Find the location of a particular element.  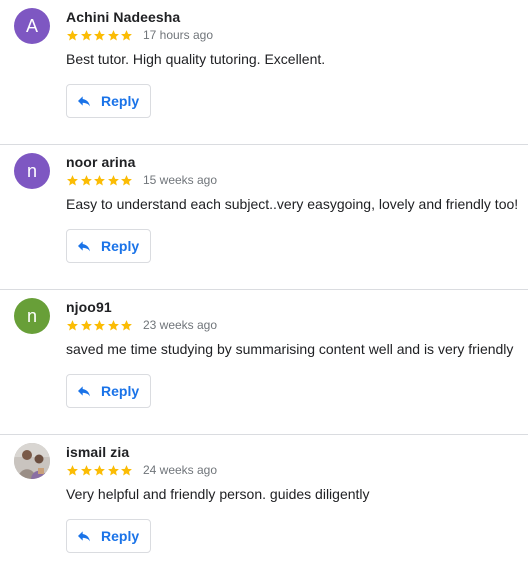

review-time: 15 weeks ago is located at coordinates (180, 180).